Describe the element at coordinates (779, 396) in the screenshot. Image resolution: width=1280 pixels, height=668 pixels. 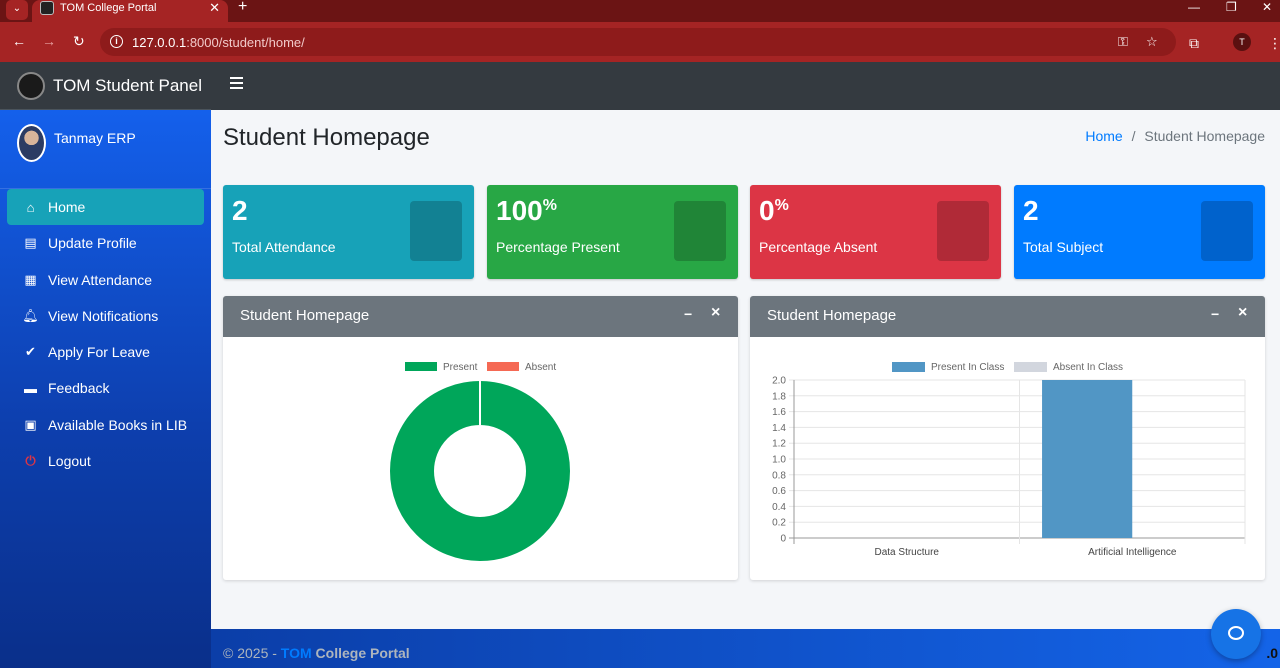
I see `y-tick-label: 1.8` at that location.